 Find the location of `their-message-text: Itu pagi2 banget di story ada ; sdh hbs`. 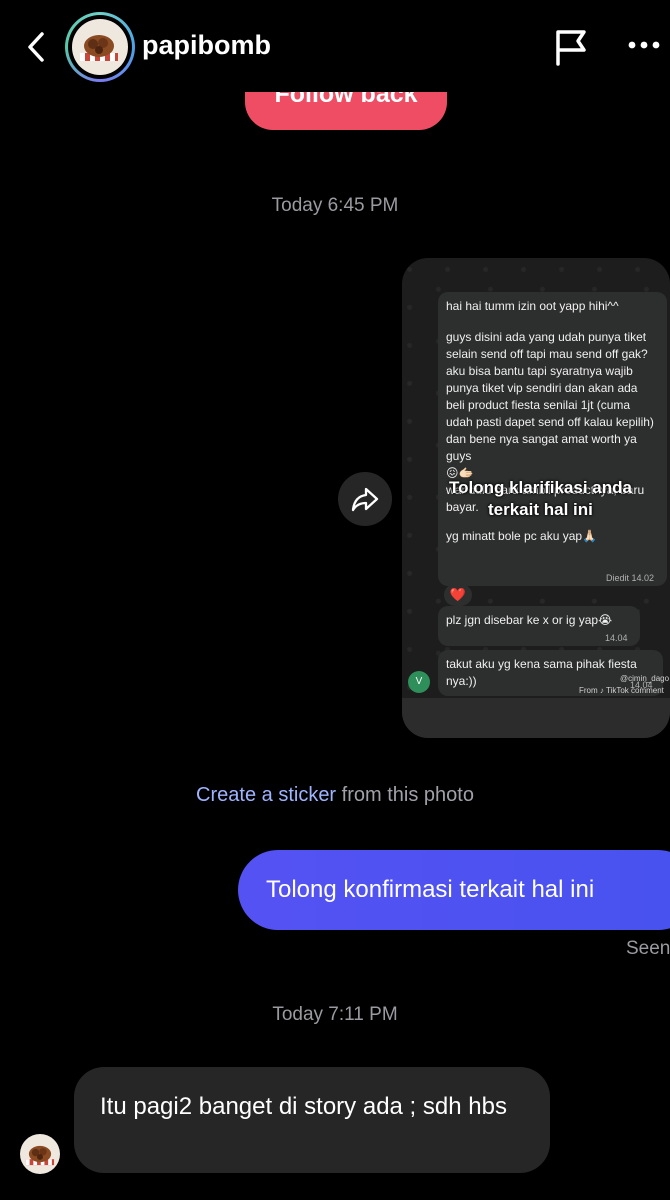

their-message-text: Itu pagi2 banget di story ada ; sdh hbs is located at coordinates (303, 1106).